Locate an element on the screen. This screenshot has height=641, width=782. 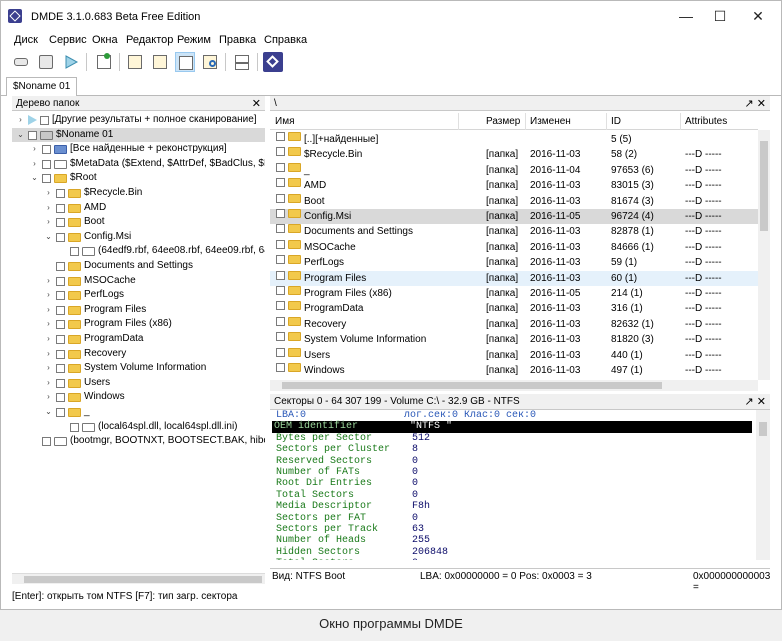
tab-noname-01: $Noname 01 is located at coordinates (42, 86).